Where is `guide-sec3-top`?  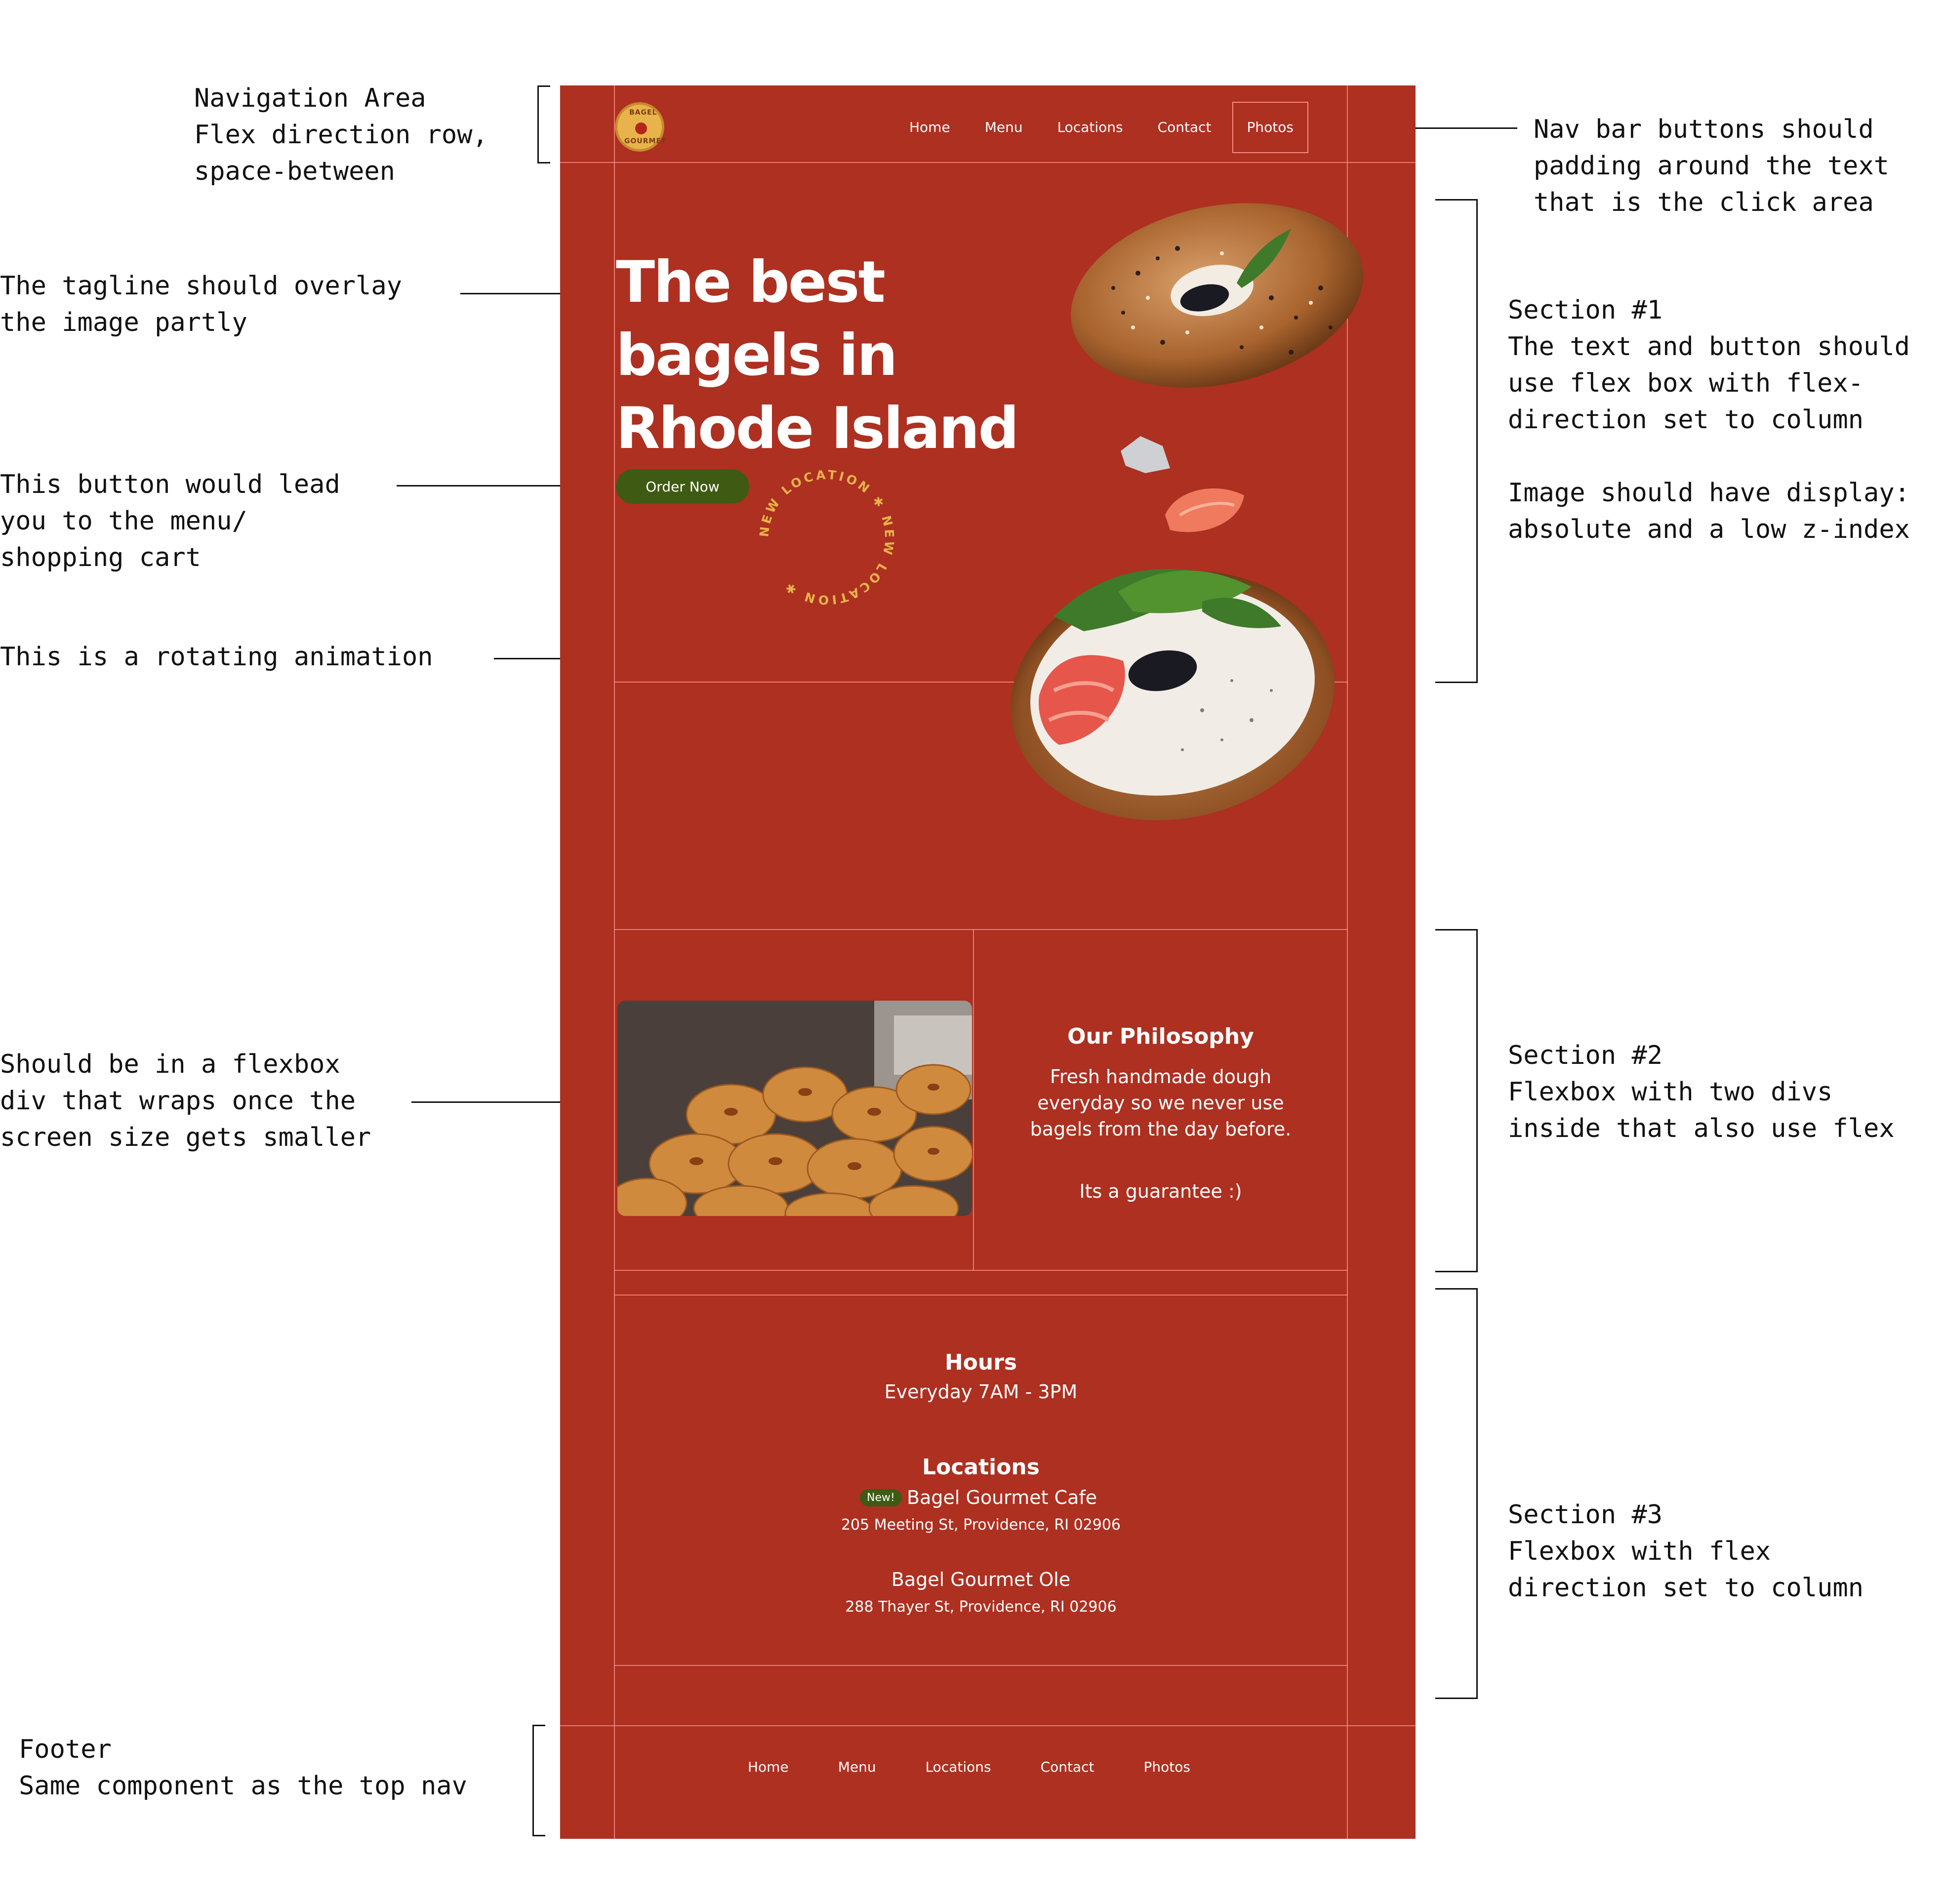
guide-sec3-top is located at coordinates (981, 1295).